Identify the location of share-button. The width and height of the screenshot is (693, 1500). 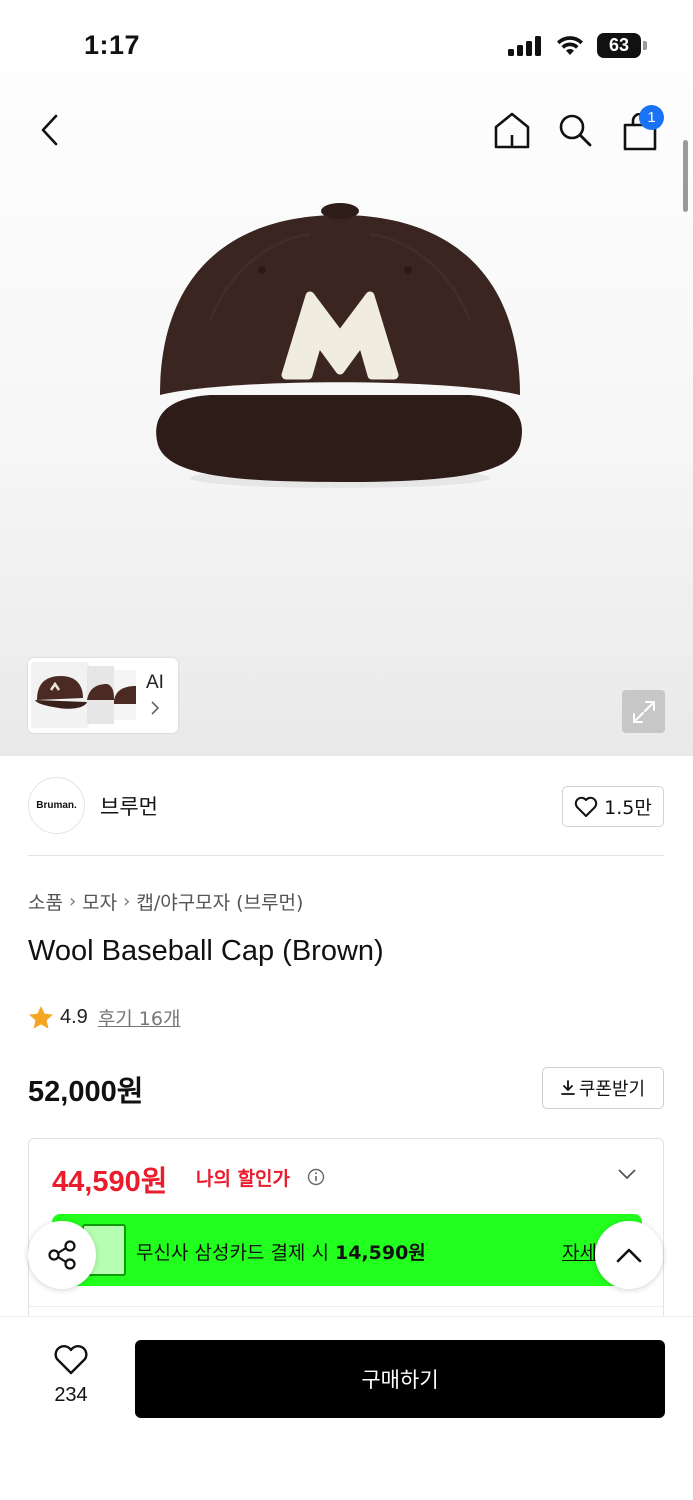
(62, 1255).